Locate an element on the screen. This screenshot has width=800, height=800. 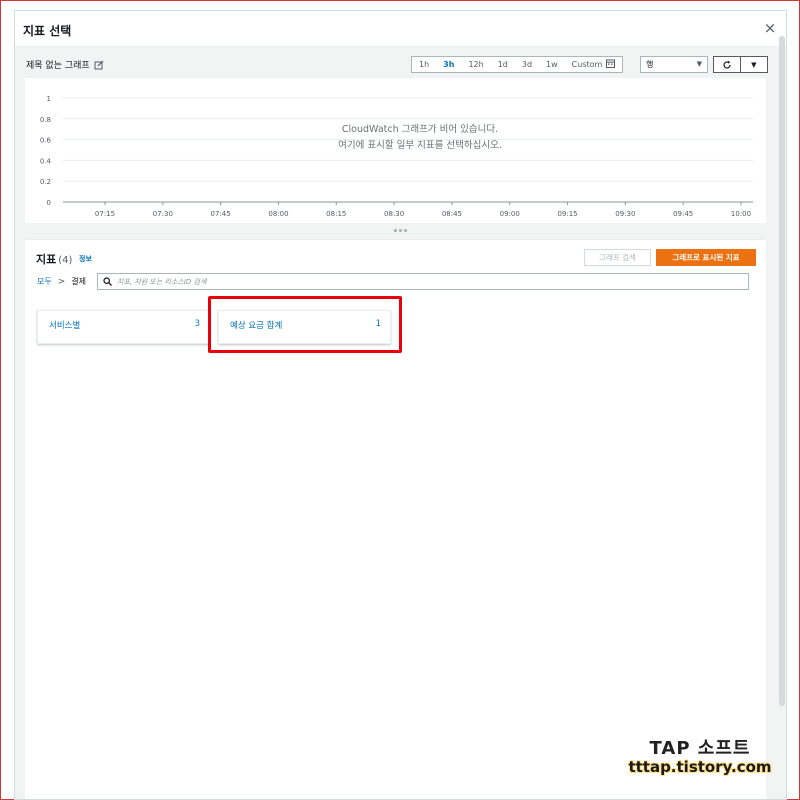
search-icon is located at coordinates (107, 281).